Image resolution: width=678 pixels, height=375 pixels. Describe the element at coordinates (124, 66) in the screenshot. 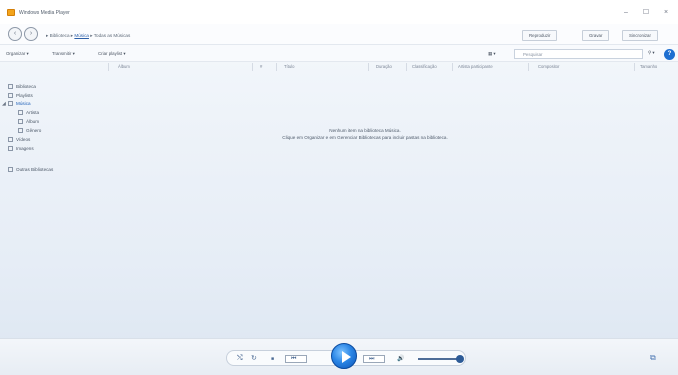

I see `column-header-album: Álbum` at that location.